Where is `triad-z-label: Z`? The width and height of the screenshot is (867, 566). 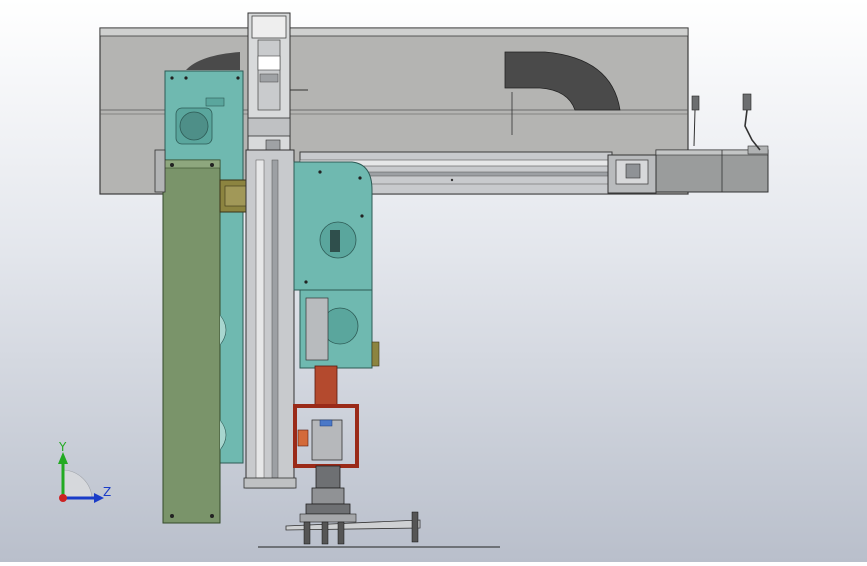 triad-z-label: Z is located at coordinates (107, 492).